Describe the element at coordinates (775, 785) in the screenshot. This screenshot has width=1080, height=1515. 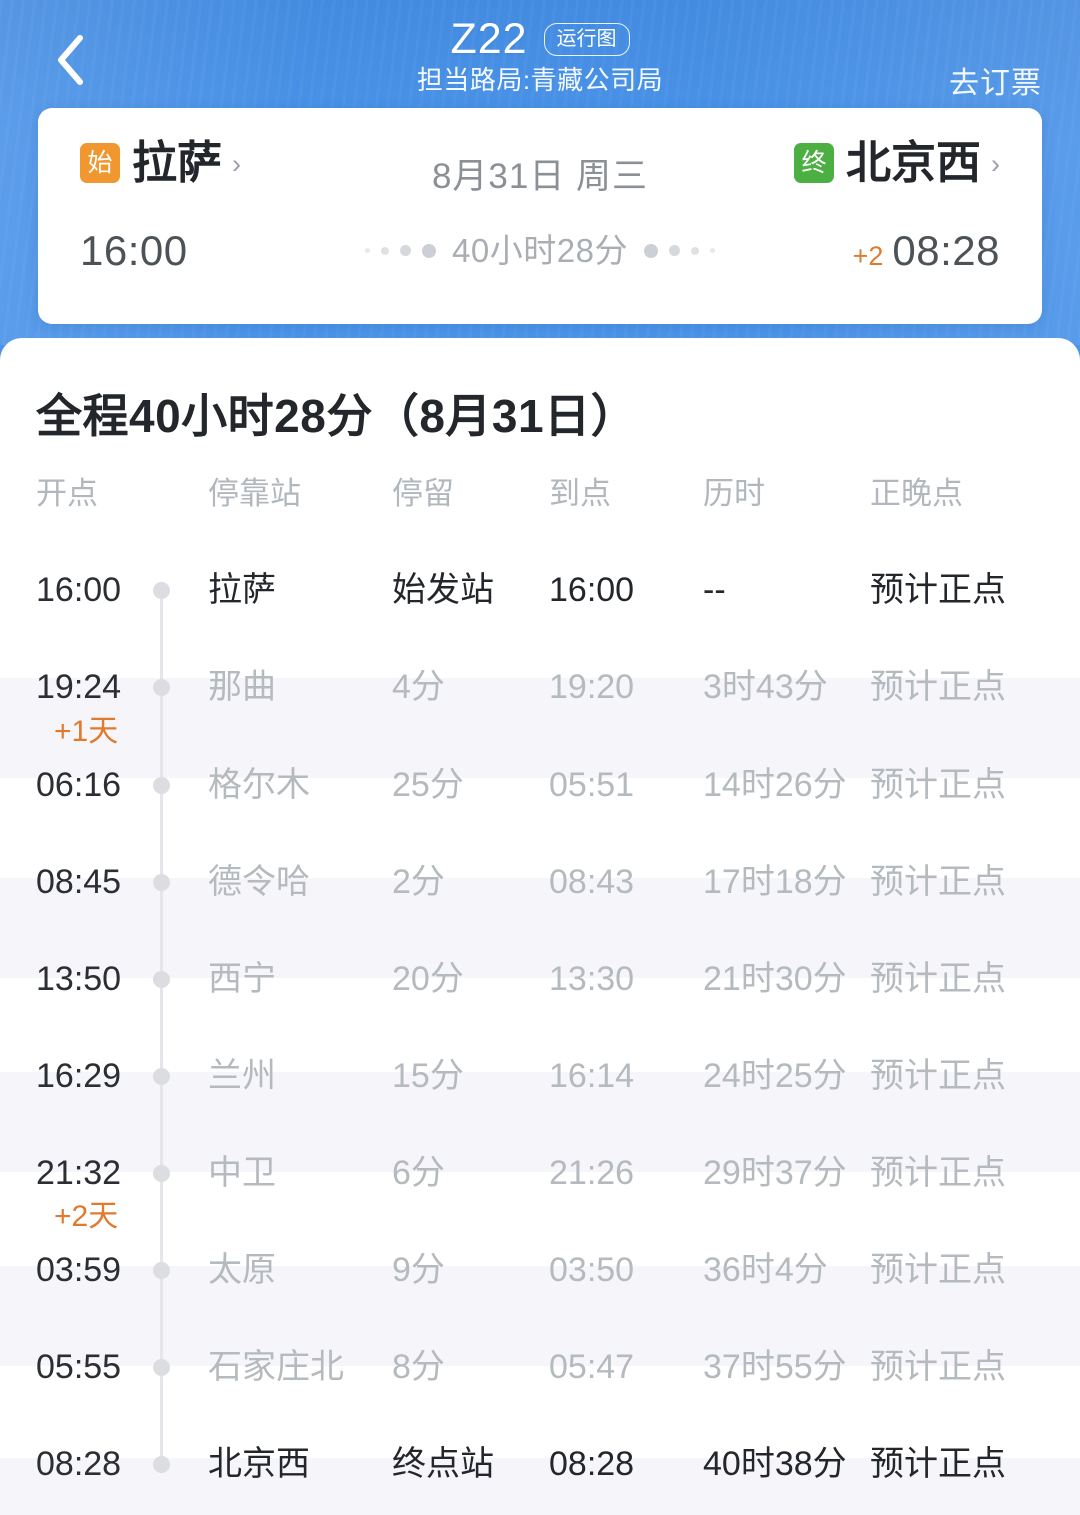
I see `cell-dur: 14时26分` at that location.